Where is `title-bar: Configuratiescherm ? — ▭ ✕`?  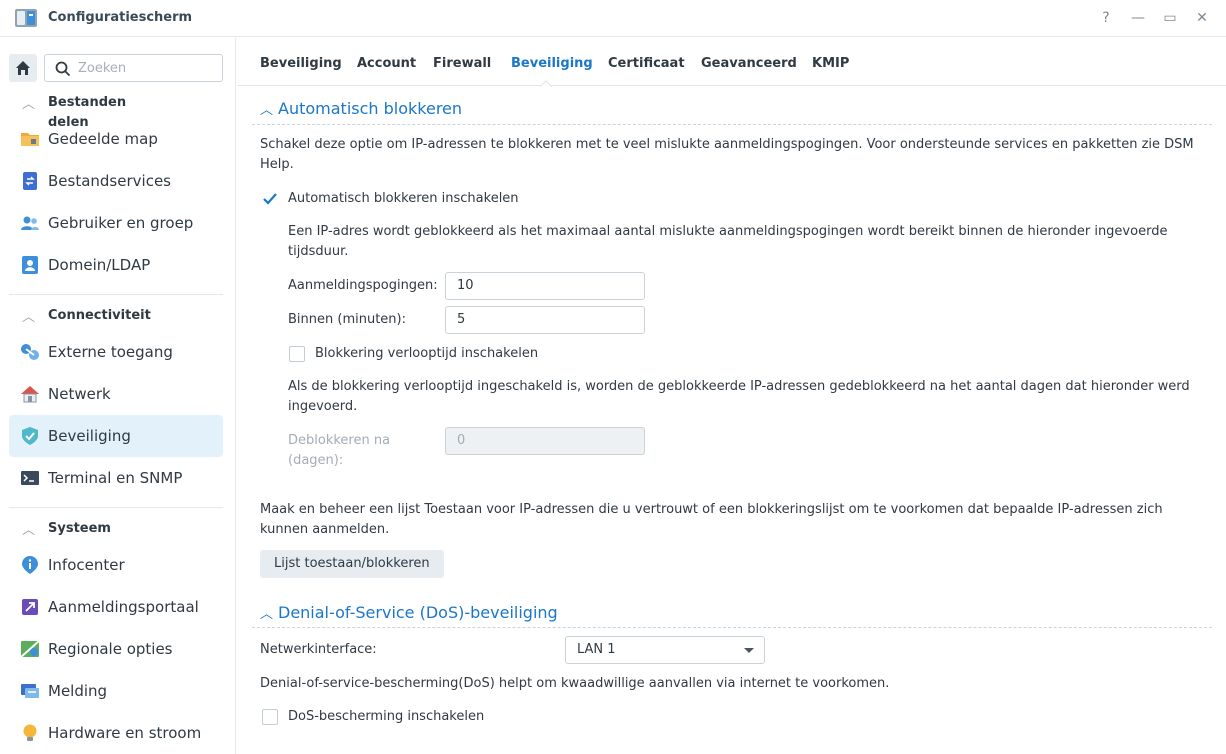
title-bar: Configuratiescherm ? — ▭ ✕ is located at coordinates (613, 18).